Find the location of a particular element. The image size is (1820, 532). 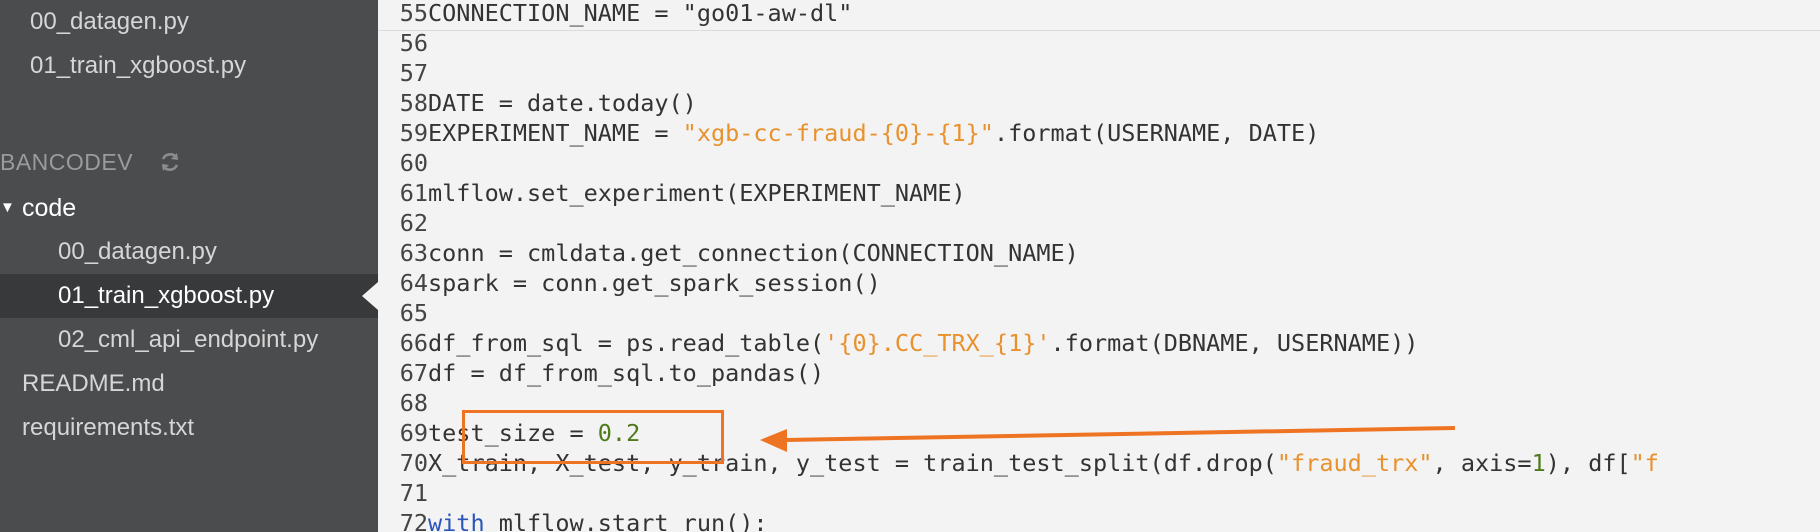

annotation-arrow-icon is located at coordinates (1108, 439).